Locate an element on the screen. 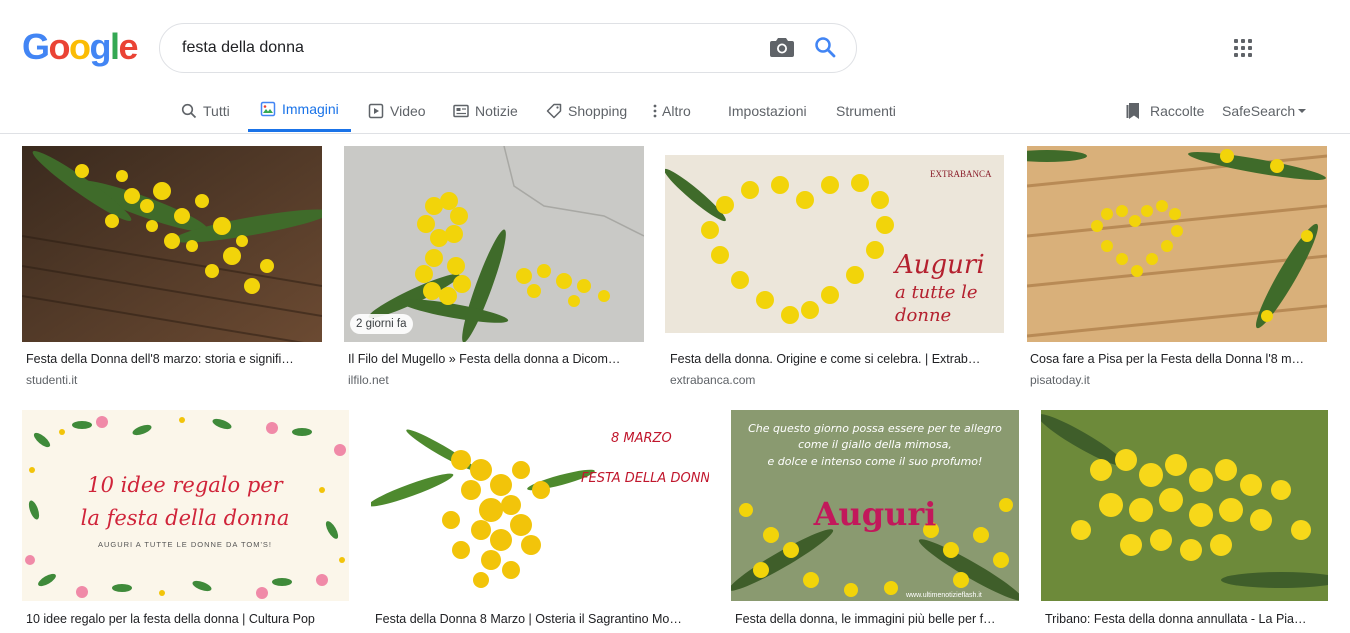 This screenshot has height=633, width=1350. safesearch-dropdown: SafeSearch is located at coordinates (1264, 110).